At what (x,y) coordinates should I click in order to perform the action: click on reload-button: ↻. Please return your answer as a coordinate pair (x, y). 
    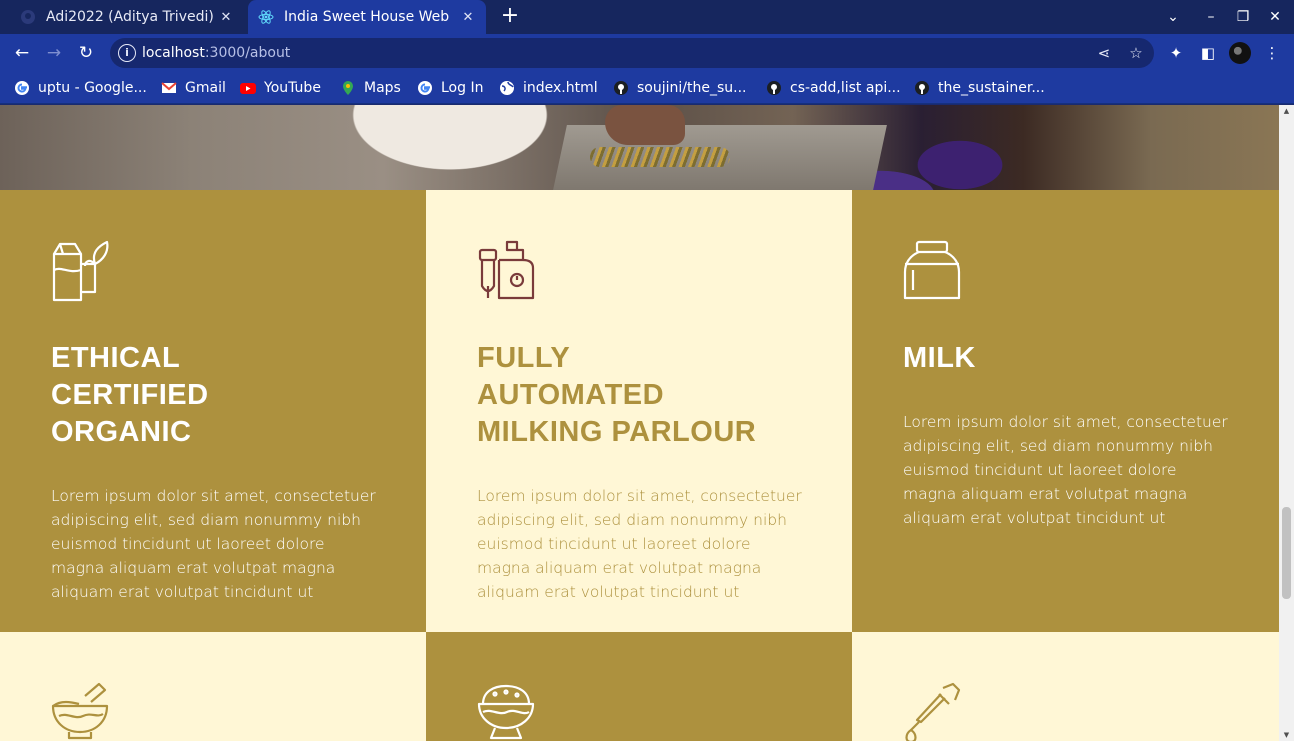
    Looking at the image, I should click on (86, 53).